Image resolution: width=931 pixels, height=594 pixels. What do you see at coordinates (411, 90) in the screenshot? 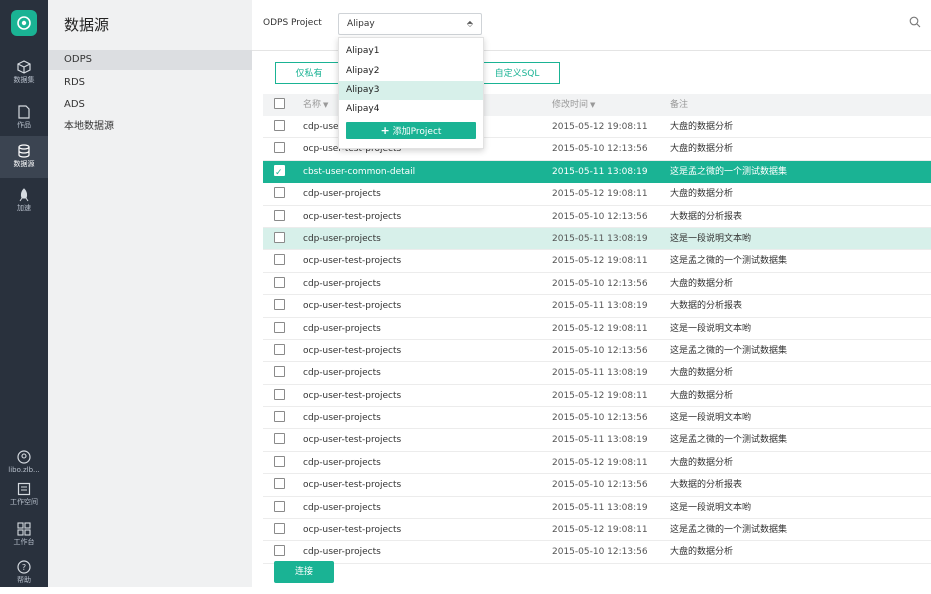
I see `dropdown-option: Alipay3` at bounding box center [411, 90].